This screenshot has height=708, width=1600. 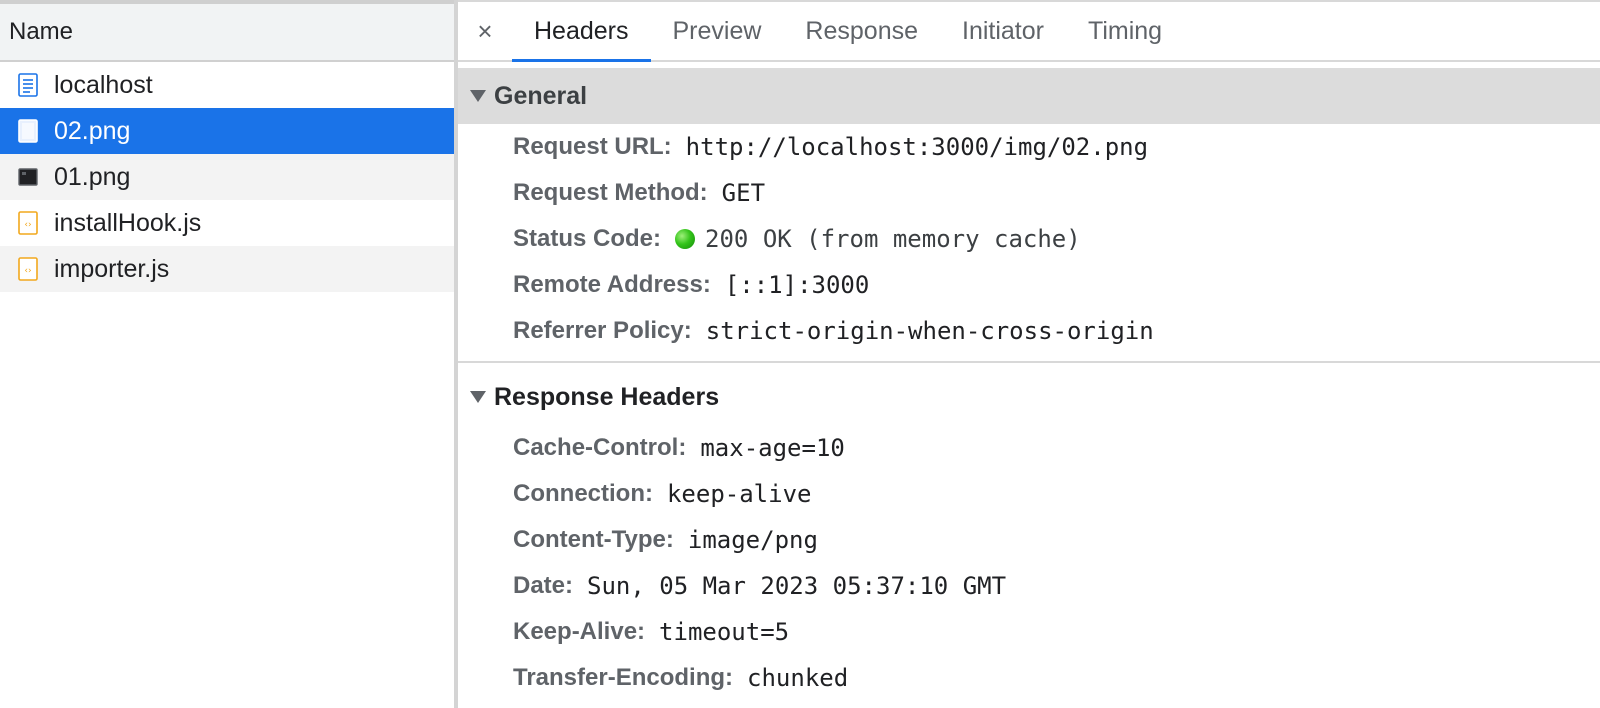 What do you see at coordinates (112, 268) in the screenshot?
I see `request-name: importer.js` at bounding box center [112, 268].